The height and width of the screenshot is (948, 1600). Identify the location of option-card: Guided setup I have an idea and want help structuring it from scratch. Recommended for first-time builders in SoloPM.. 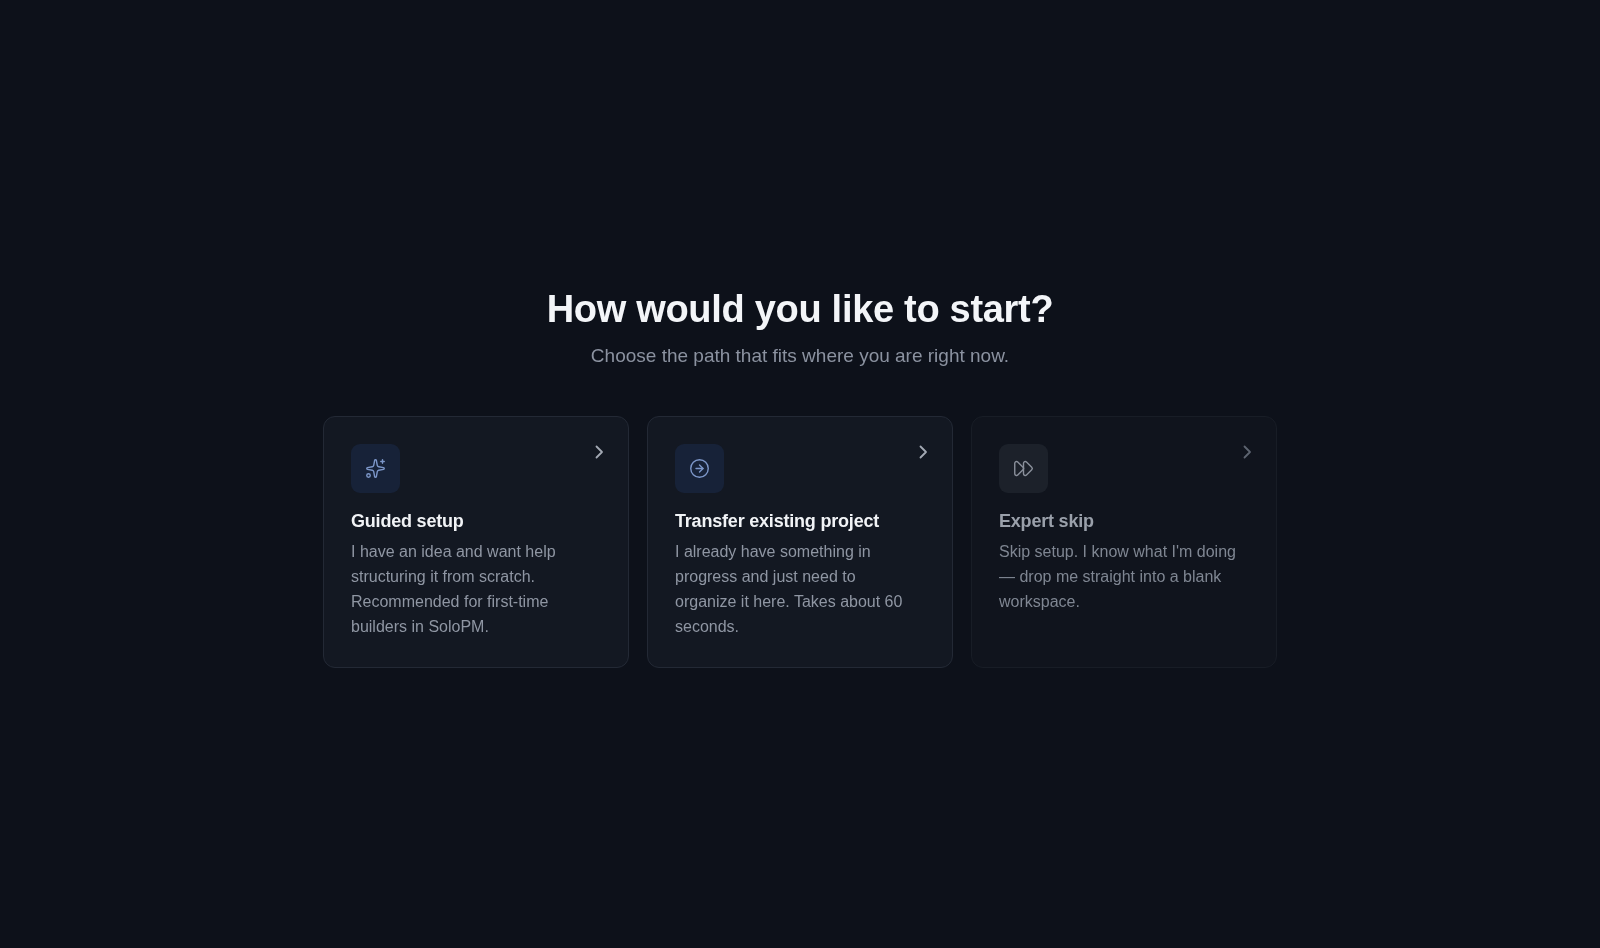
(476, 542).